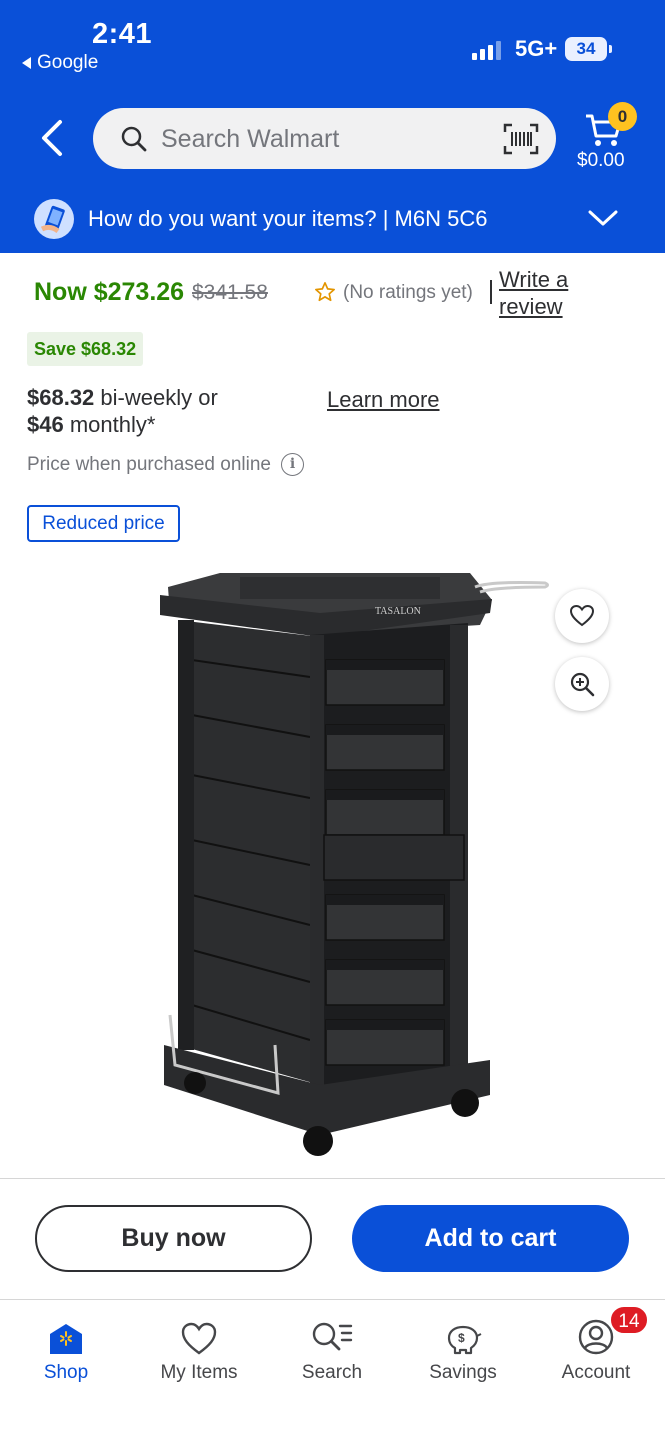  I want to click on nav-label-search: Search, so click(332, 1372).